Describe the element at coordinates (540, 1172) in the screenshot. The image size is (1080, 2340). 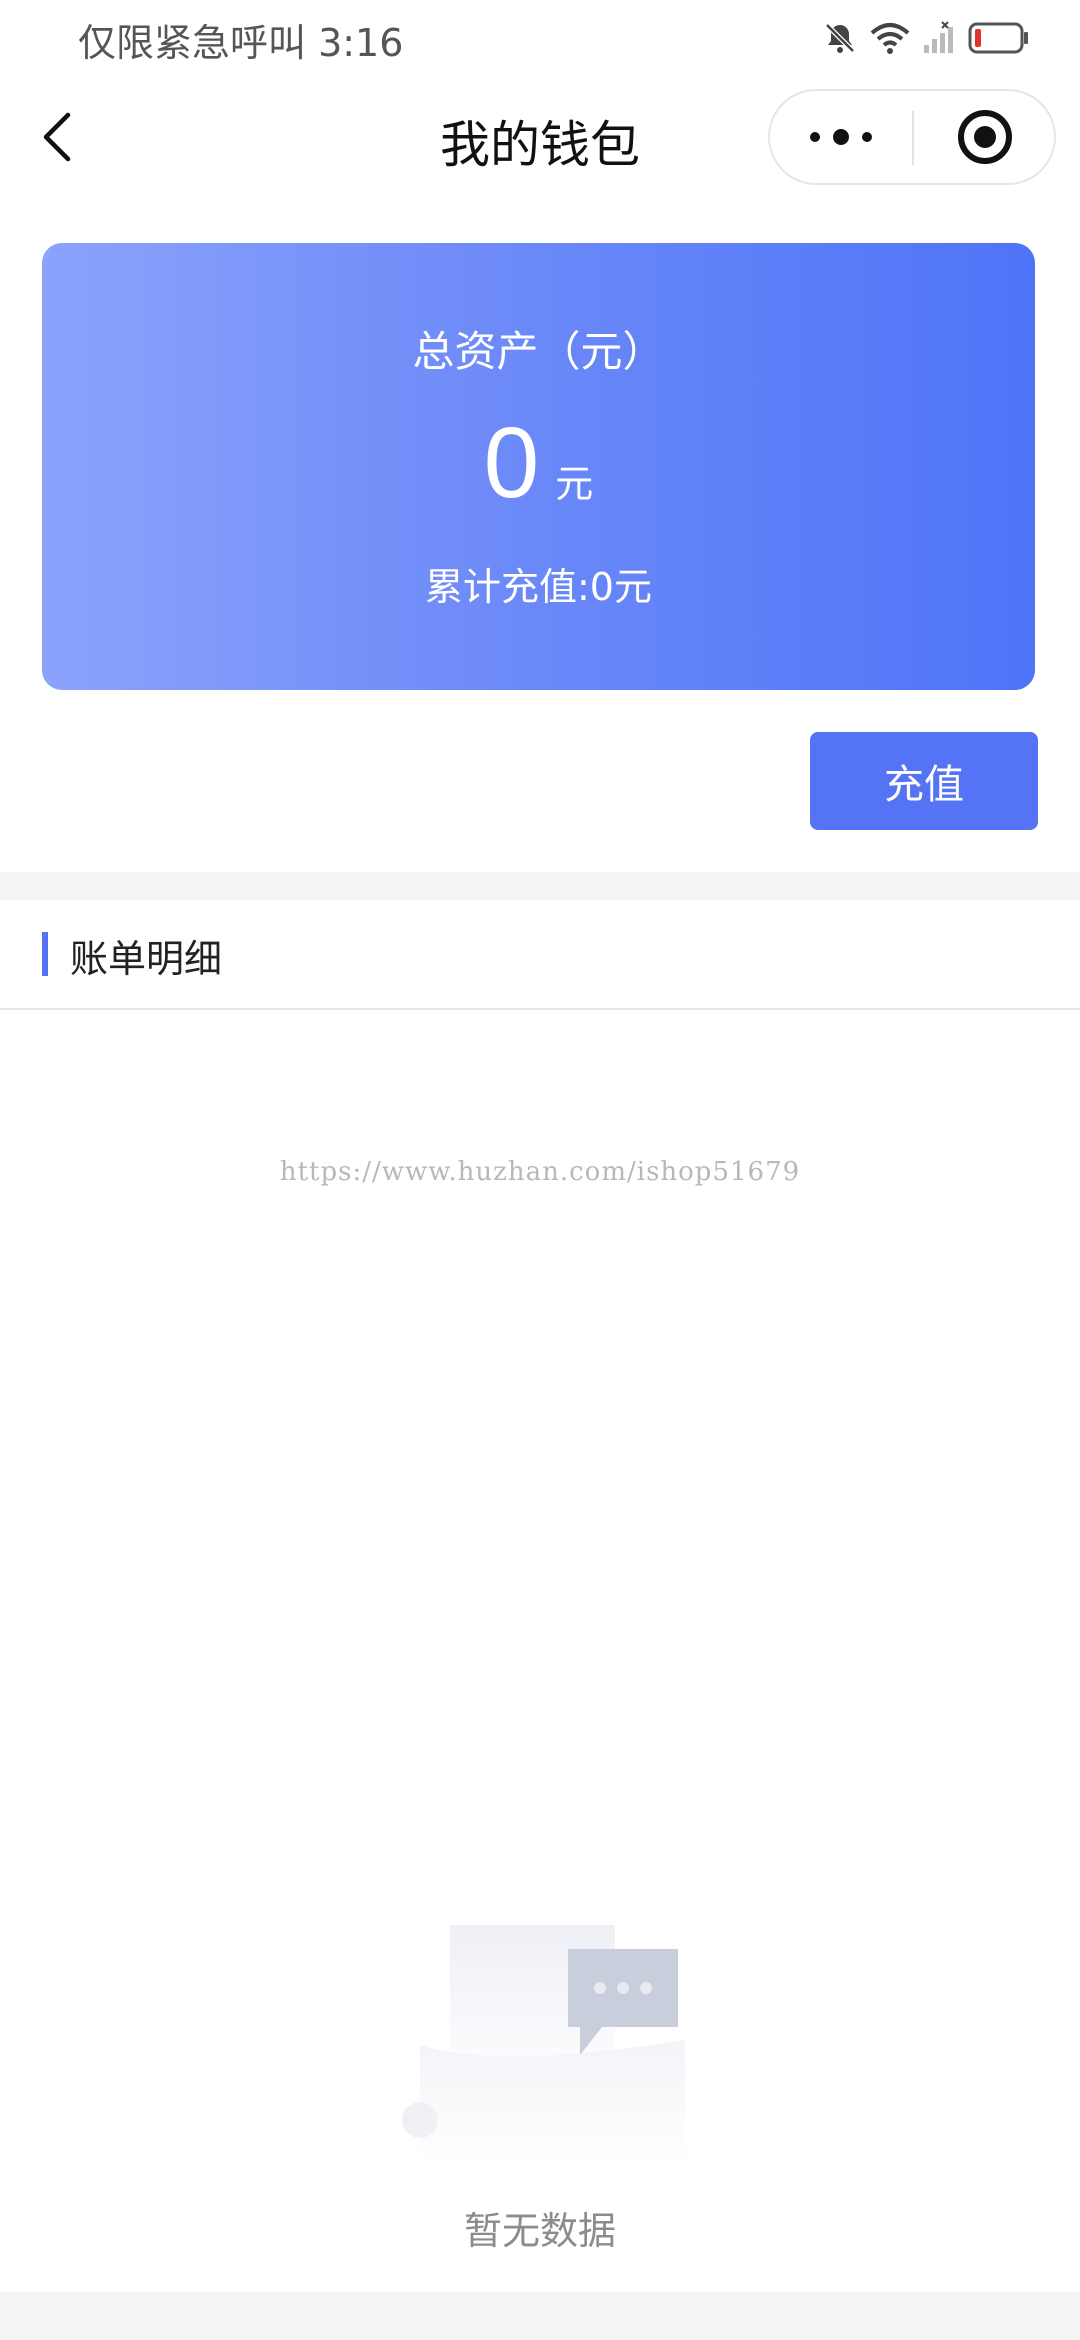
I see `watermark: https://www.huzhan.com/ishop51679` at that location.